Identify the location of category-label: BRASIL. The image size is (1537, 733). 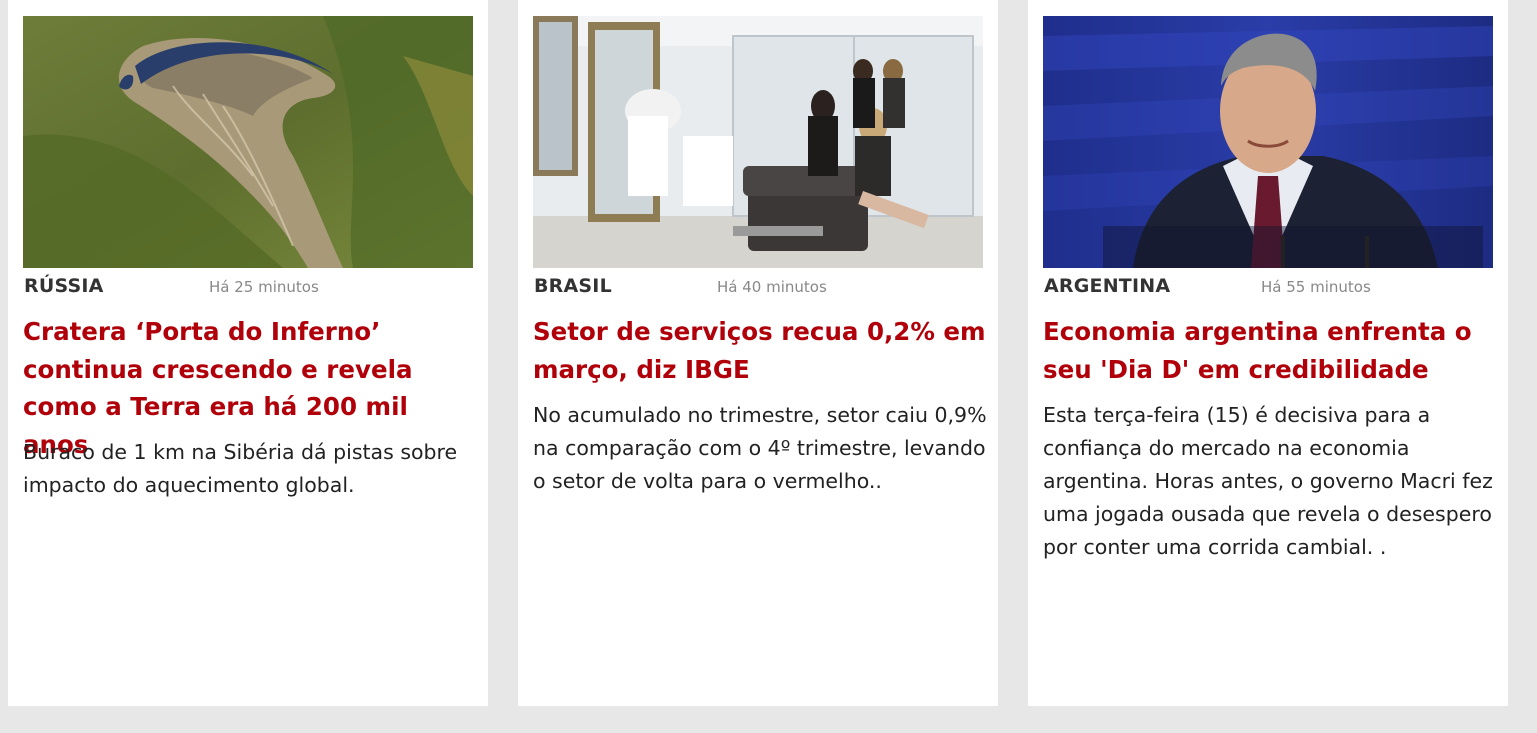
(573, 286).